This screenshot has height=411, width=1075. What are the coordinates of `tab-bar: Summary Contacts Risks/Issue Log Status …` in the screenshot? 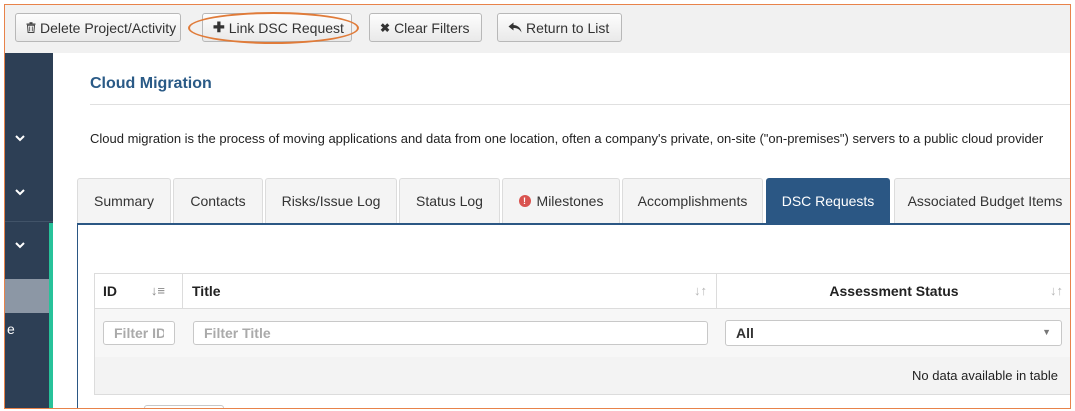 It's located at (573, 200).